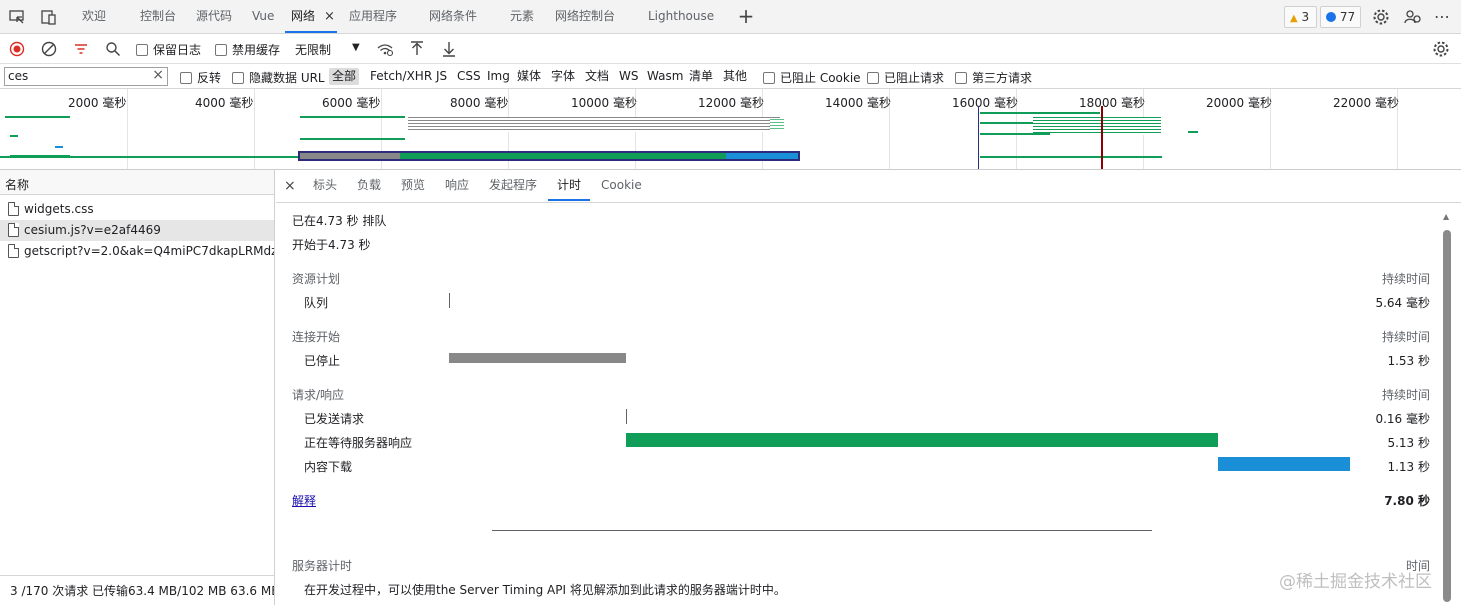 Image resolution: width=1461 pixels, height=605 pixels. Describe the element at coordinates (822, 530) in the screenshot. I see `divider` at that location.